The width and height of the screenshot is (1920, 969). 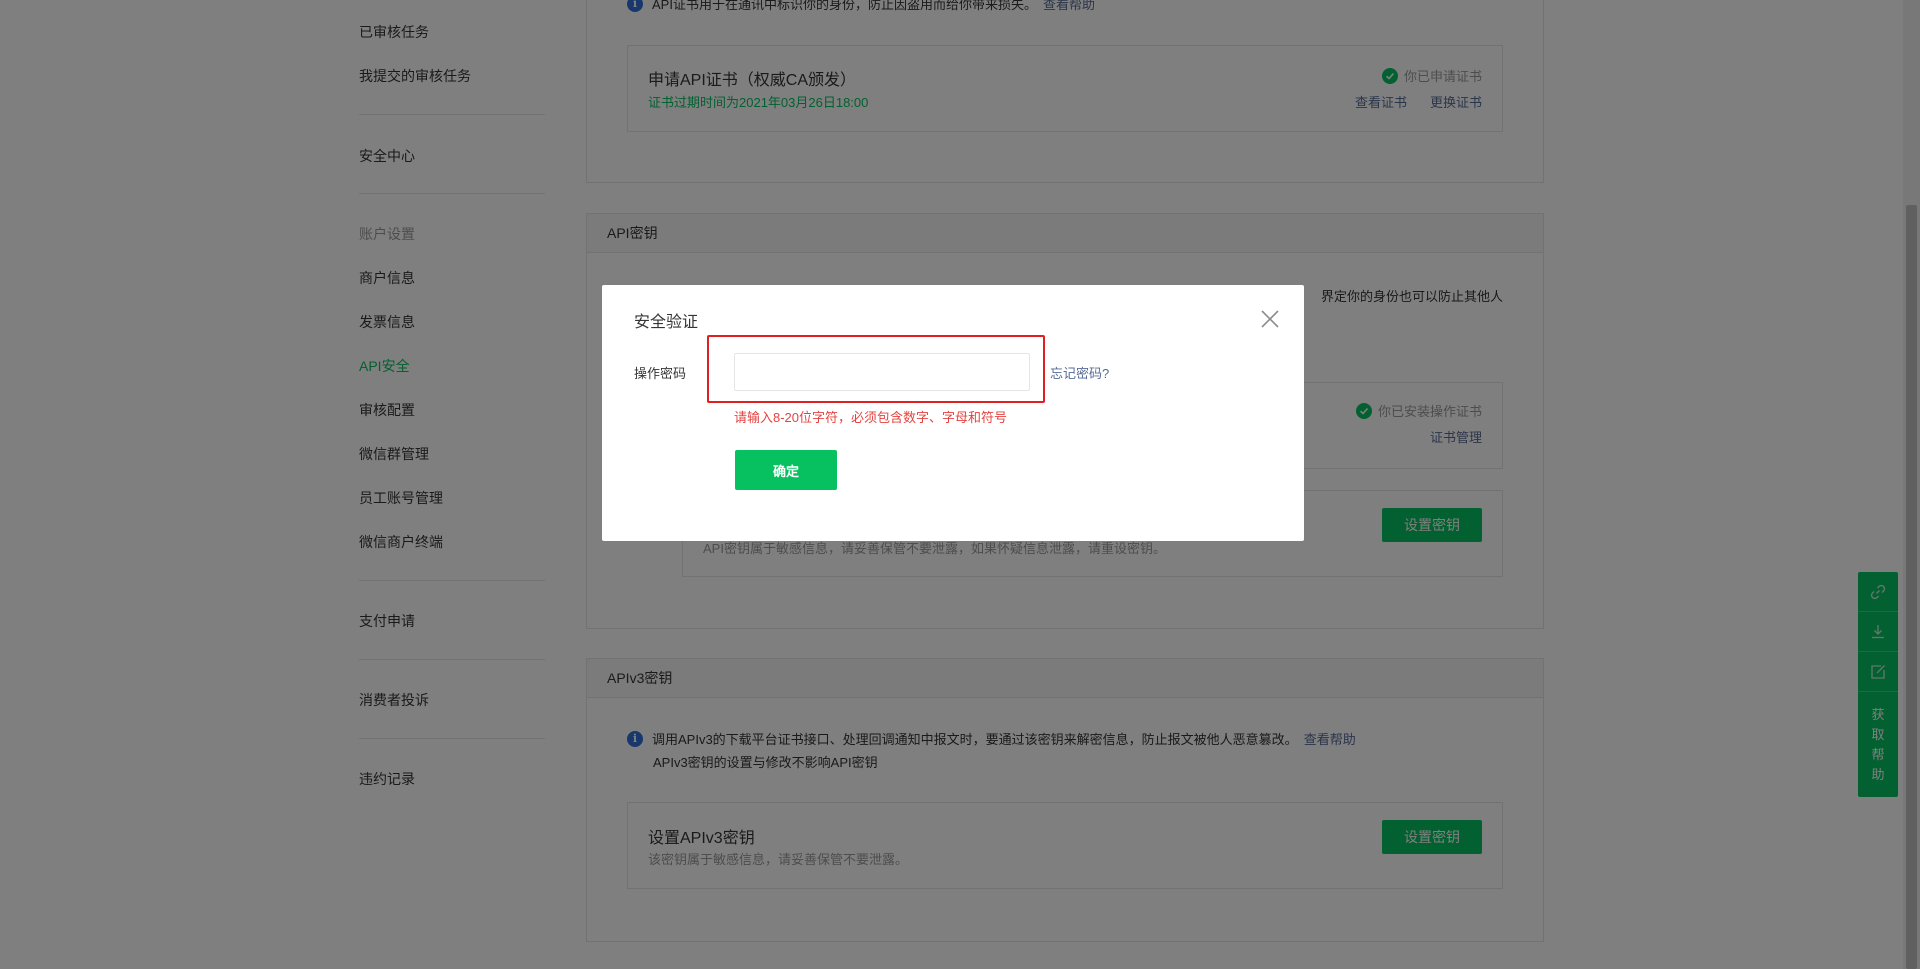 What do you see at coordinates (1079, 372) in the screenshot?
I see `forgot-password-link: 忘记密码?` at bounding box center [1079, 372].